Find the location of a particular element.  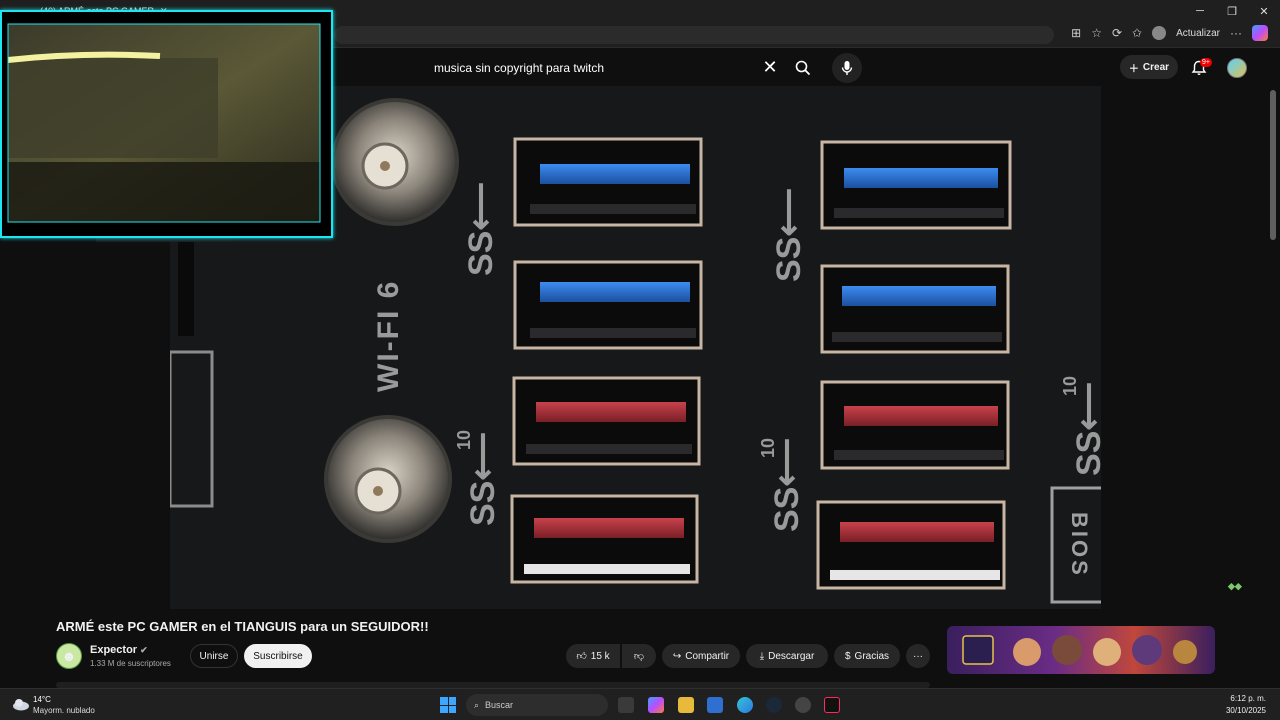

maximize-icon: ❐ is located at coordinates (1232, 11).